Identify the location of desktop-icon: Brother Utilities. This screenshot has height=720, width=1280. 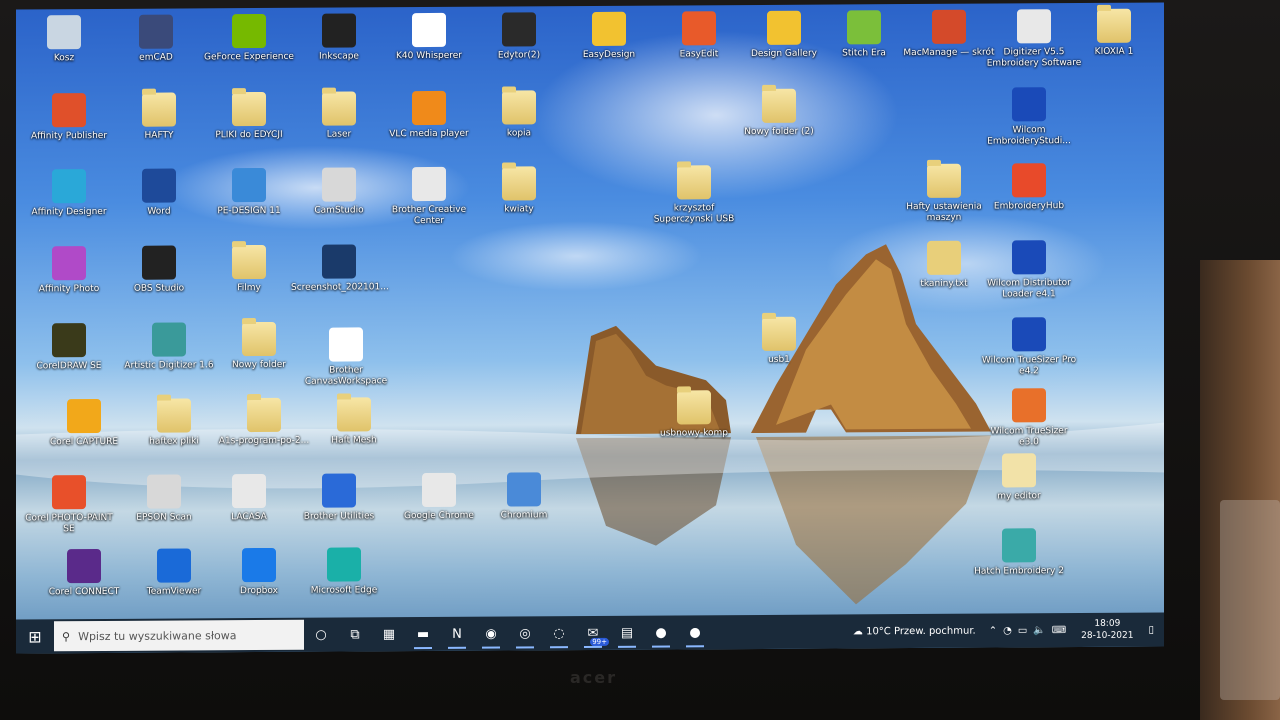
(339, 498).